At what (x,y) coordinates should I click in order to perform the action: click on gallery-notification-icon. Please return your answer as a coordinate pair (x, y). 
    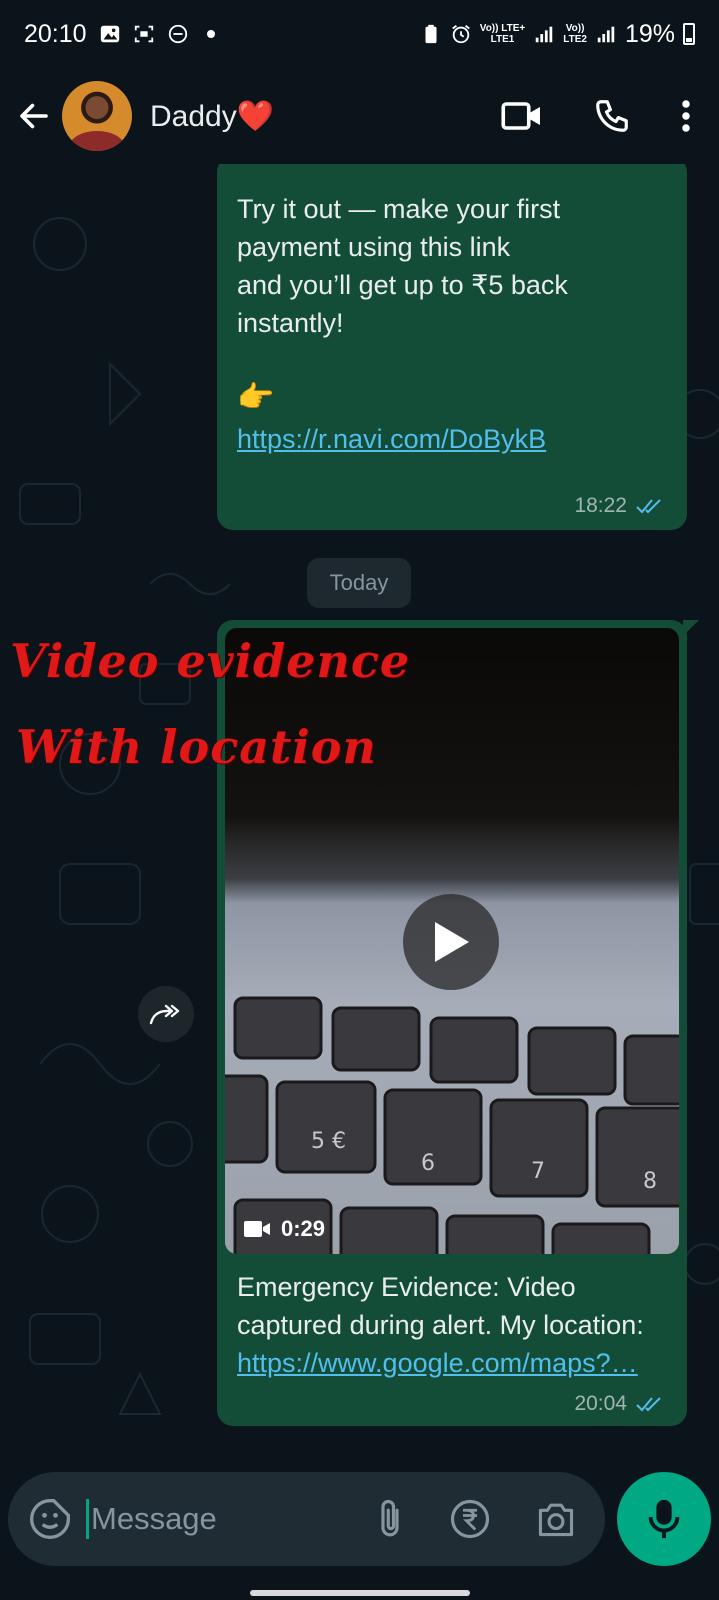
    Looking at the image, I should click on (109, 34).